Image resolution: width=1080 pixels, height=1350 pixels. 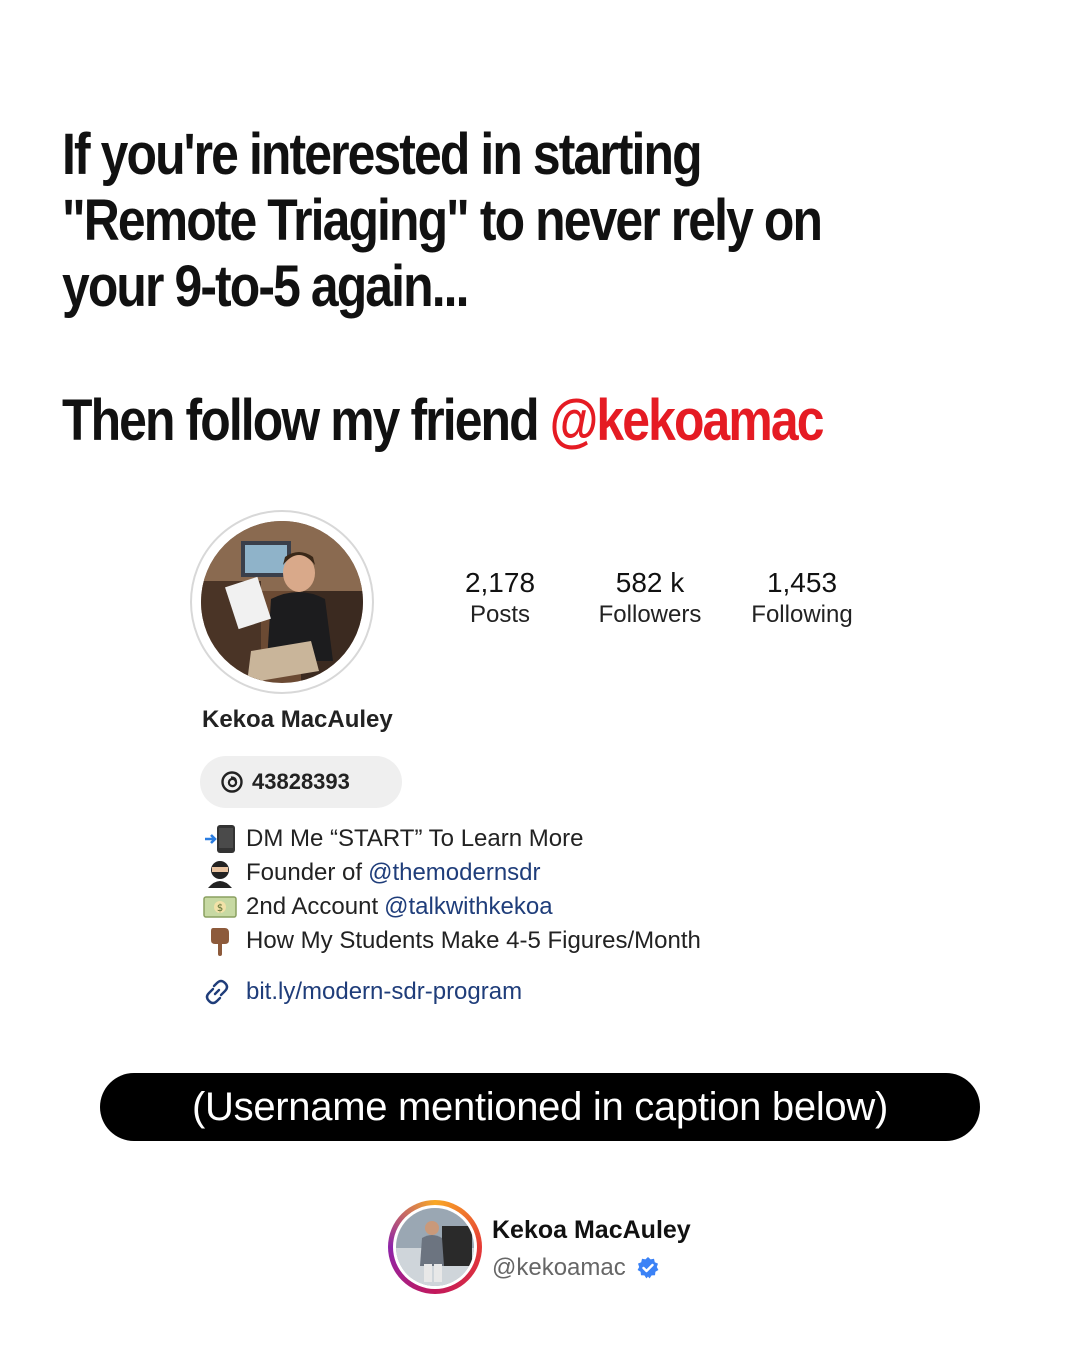 I want to click on ninja-icon, so click(x=220, y=873).